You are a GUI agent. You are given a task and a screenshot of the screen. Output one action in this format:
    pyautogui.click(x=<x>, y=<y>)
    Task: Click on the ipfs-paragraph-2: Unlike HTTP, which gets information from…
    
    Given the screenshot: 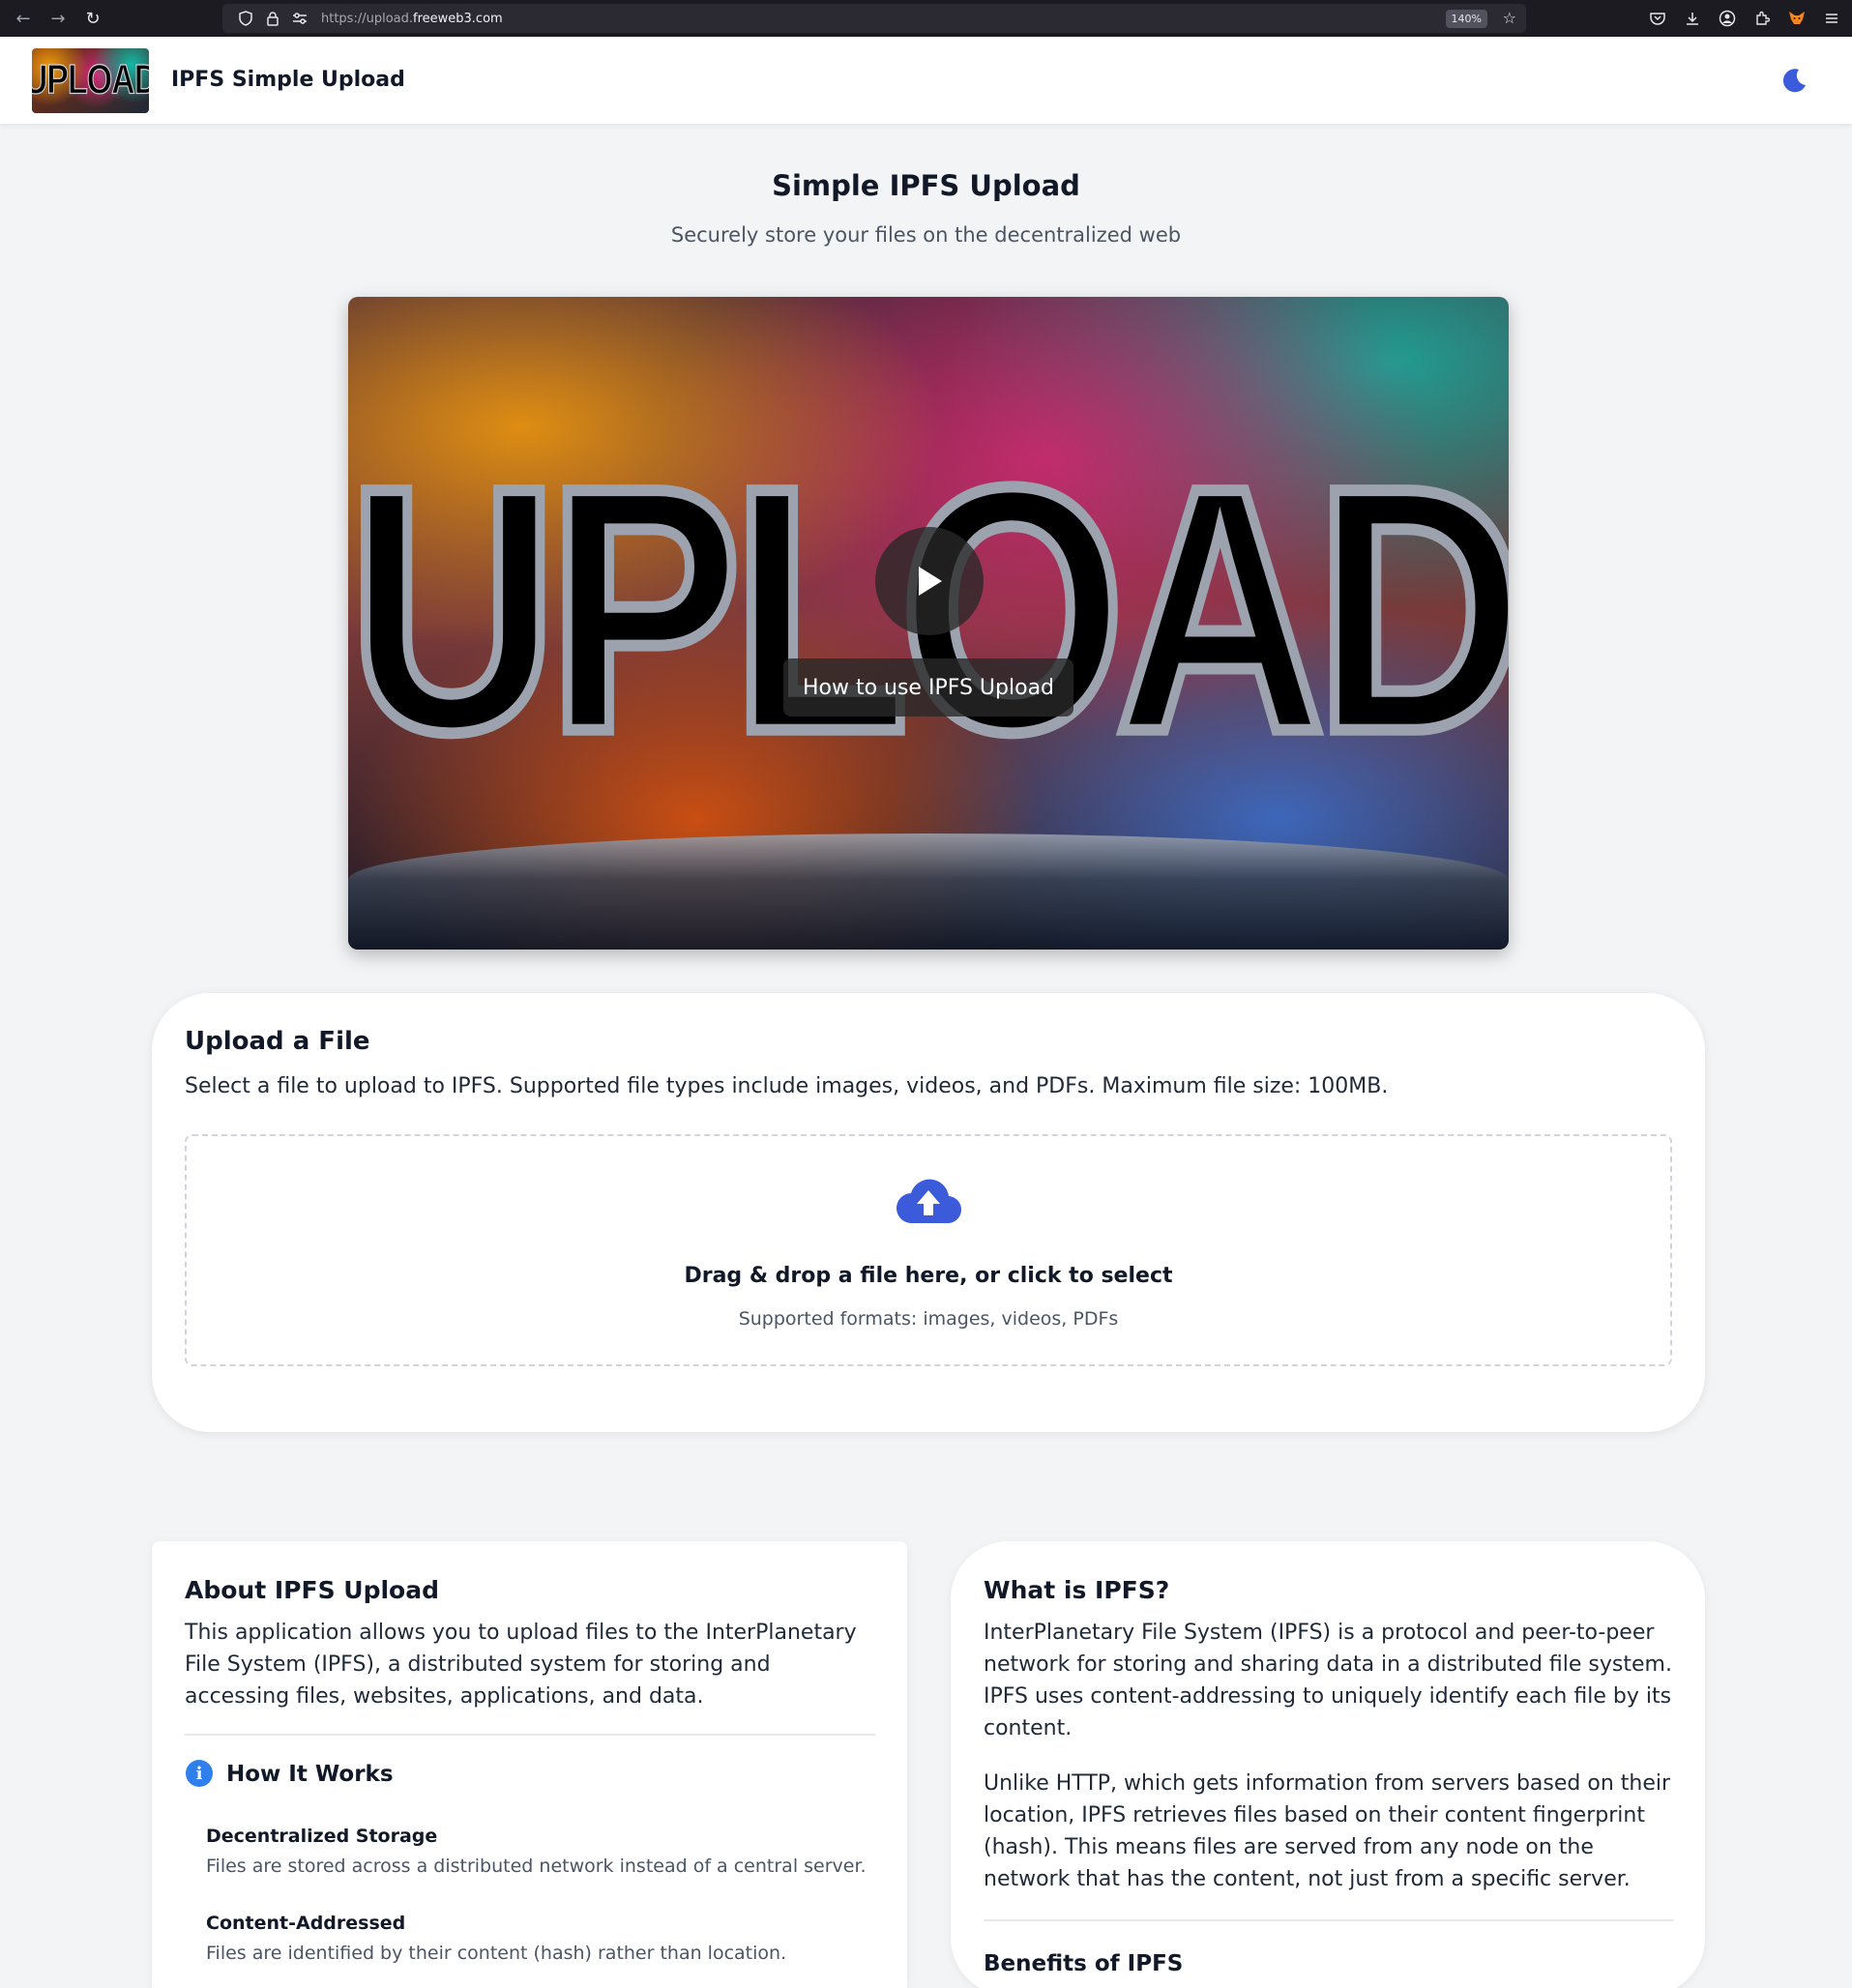 What is the action you would take?
    pyautogui.click(x=1327, y=1831)
    